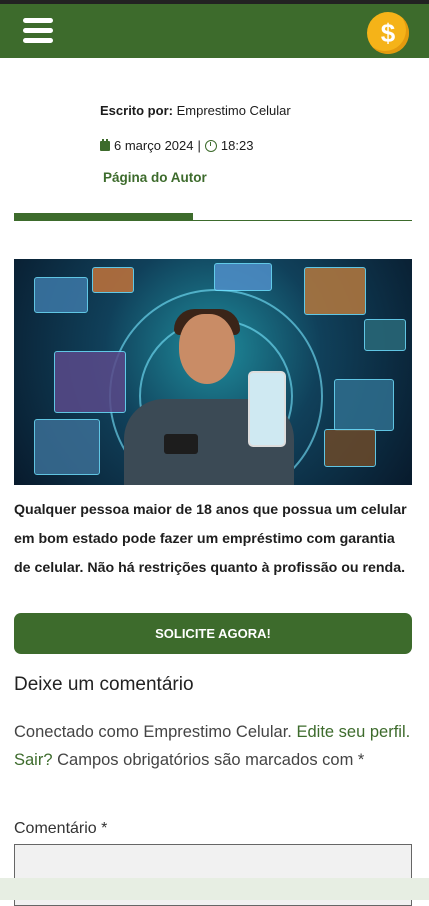 This screenshot has width=429, height=906. What do you see at coordinates (233, 110) in the screenshot?
I see `author-name: Emprestimo Celular` at bounding box center [233, 110].